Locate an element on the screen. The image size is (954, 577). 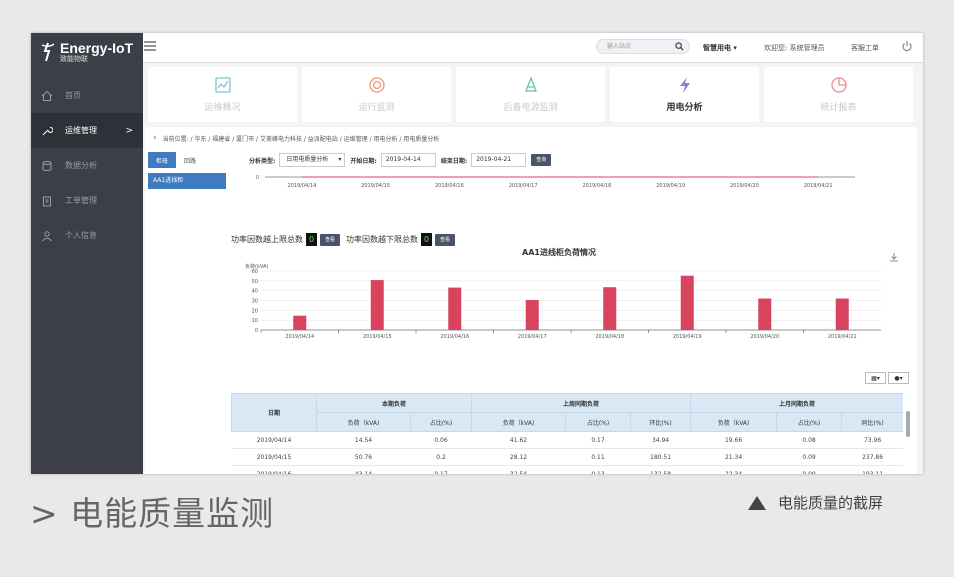
chevron-right-icon: › is located at coordinates (155, 138).